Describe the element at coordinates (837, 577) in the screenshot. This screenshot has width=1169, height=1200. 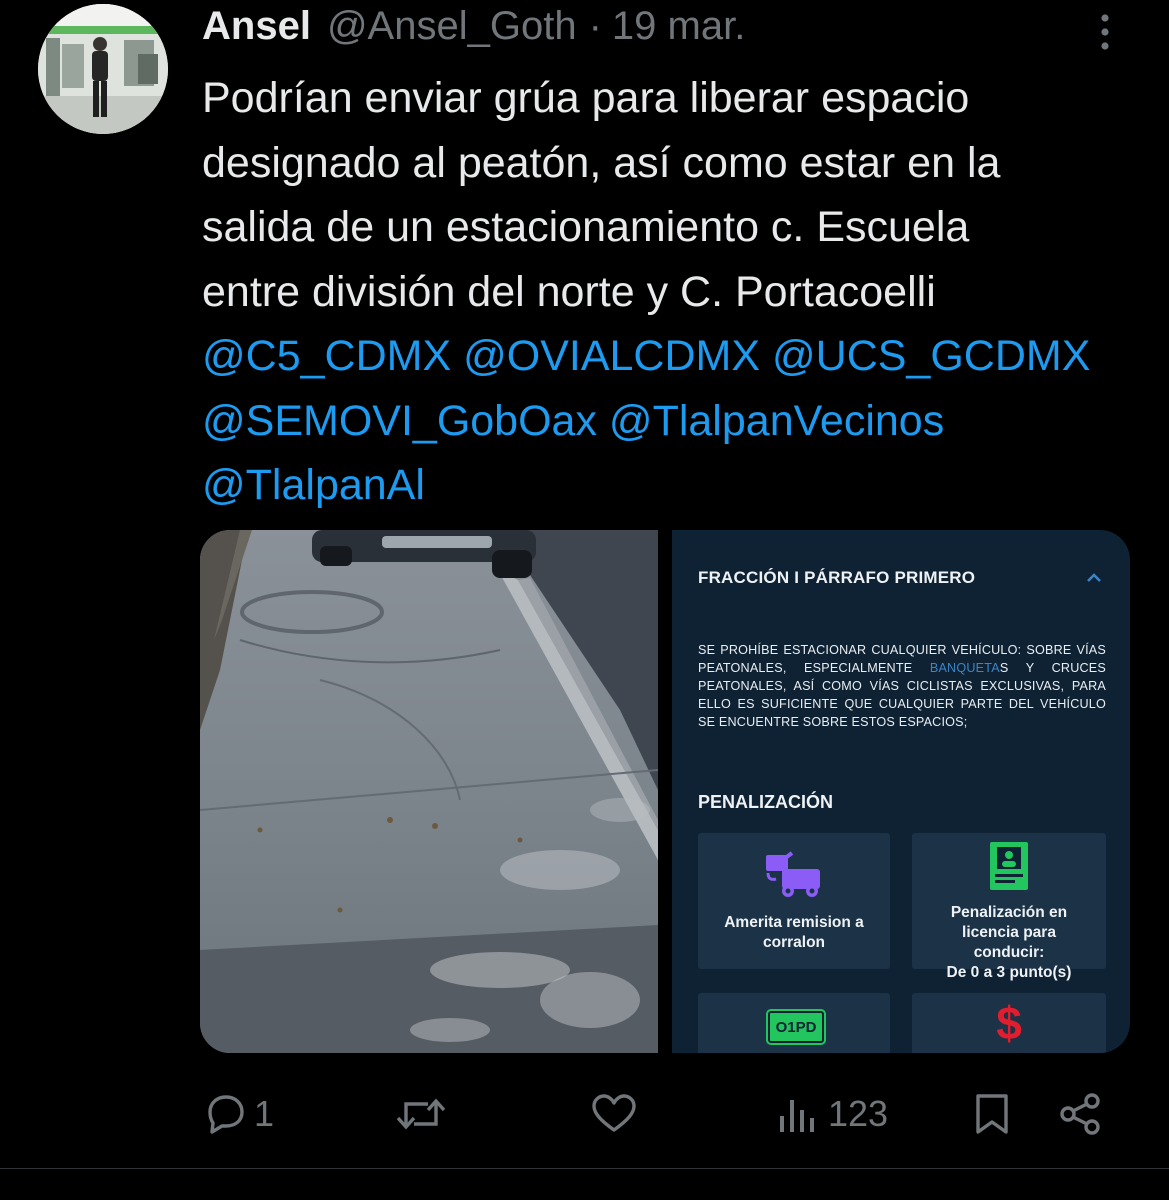
I see `section-title: FRACCIÓN I PÁRRAFO PRIMERO` at that location.